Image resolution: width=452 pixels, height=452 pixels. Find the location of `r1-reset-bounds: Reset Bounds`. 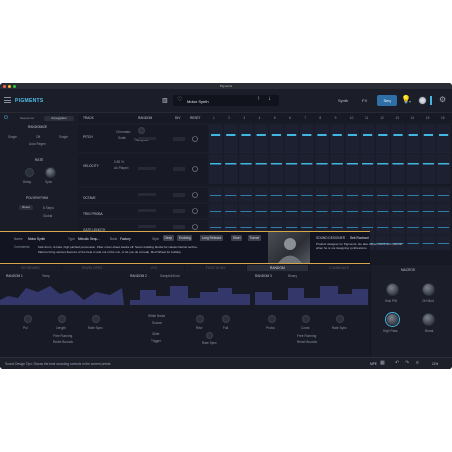

r1-reset-bounds: Reset Bounds is located at coordinates (63, 342).